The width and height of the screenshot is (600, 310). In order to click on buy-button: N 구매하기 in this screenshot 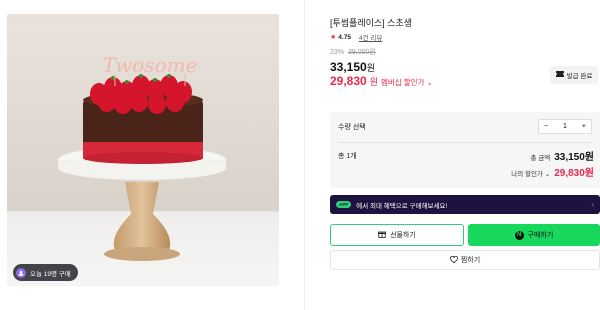, I will do `click(534, 235)`.